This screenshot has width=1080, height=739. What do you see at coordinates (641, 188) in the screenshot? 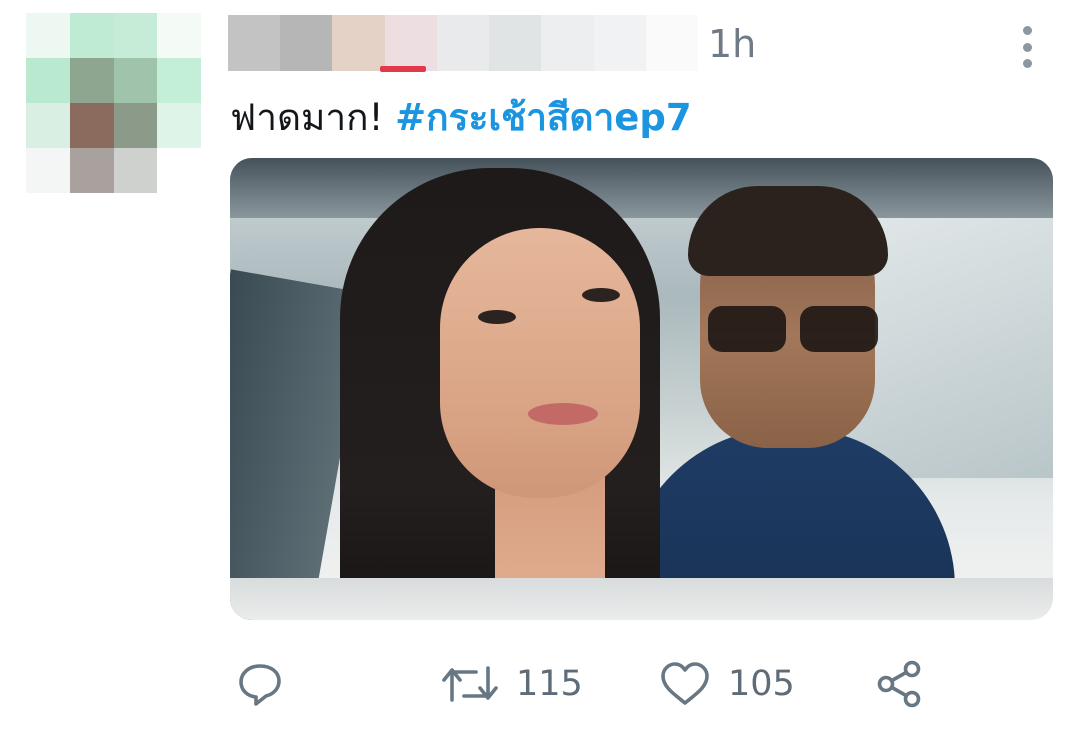
I see `car-roof` at bounding box center [641, 188].